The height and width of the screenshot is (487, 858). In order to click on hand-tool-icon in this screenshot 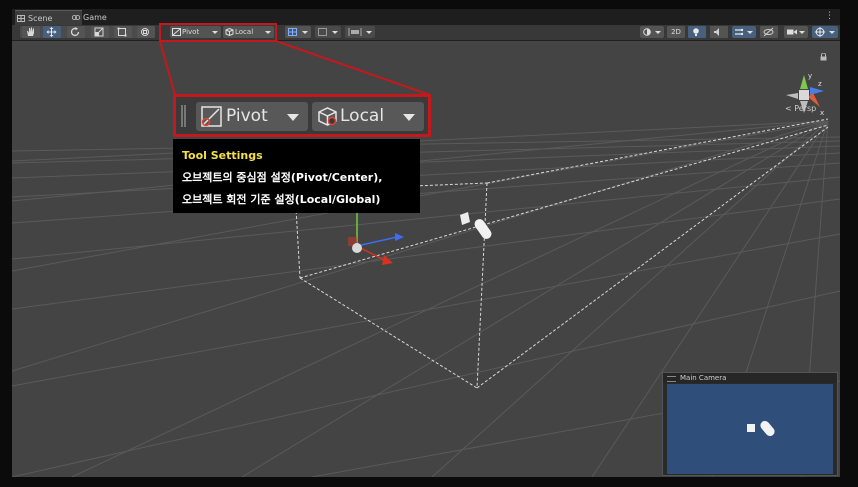, I will do `click(30, 31)`.